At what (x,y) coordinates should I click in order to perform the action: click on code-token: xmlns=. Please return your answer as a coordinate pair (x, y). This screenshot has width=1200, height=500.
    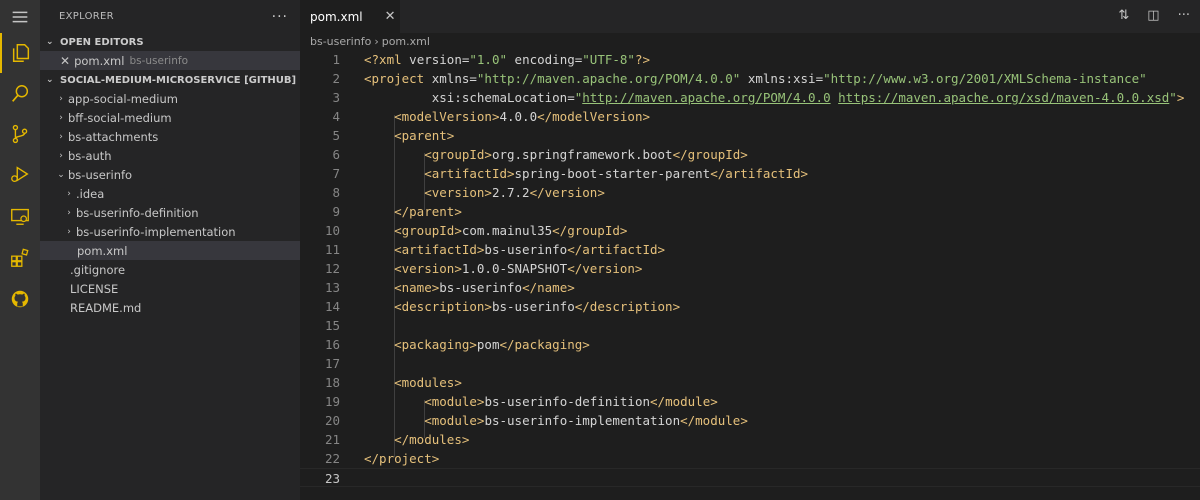
    Looking at the image, I should click on (450, 78).